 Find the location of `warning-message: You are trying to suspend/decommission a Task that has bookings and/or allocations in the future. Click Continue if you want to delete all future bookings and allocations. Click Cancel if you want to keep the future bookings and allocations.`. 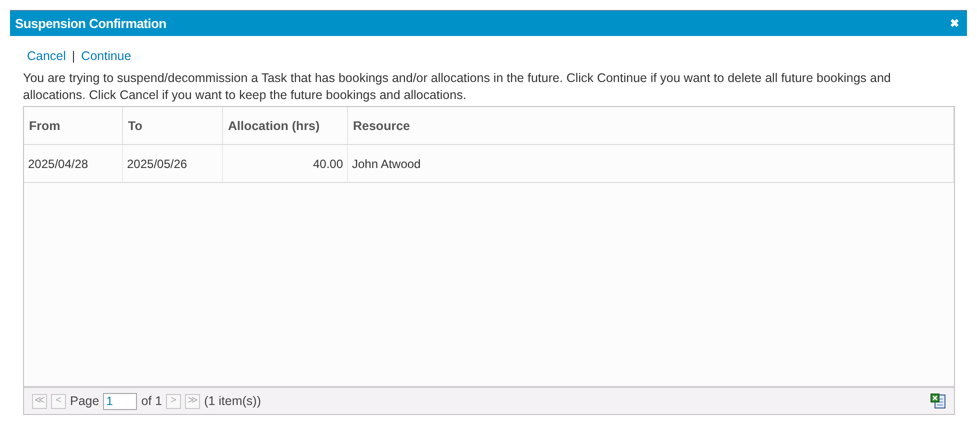

warning-message: You are trying to suspend/decommission a Task that has bookings and/or allocations in the future. Click Continue if you want to delete all future bookings and allocations. Click Cancel if you want to keep the future bookings and allocations. is located at coordinates (457, 87).